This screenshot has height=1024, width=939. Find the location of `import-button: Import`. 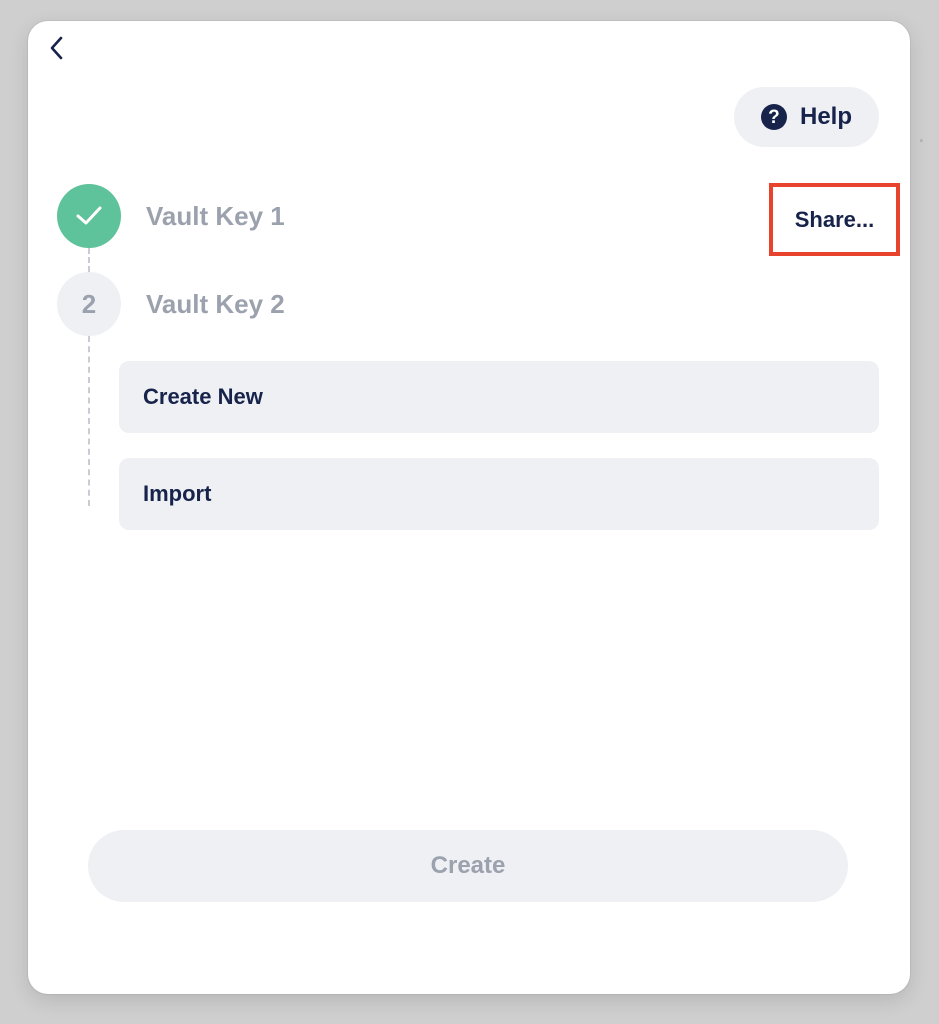

import-button: Import is located at coordinates (499, 494).